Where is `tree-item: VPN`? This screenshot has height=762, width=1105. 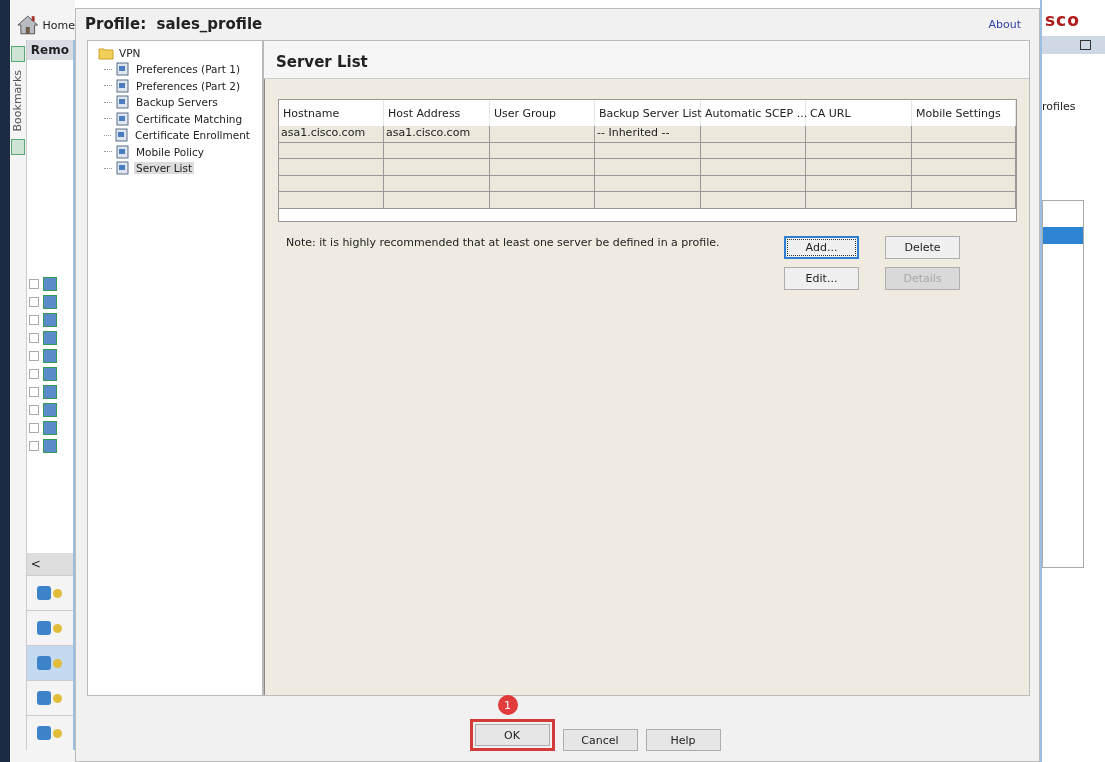 tree-item: VPN is located at coordinates (130, 53).